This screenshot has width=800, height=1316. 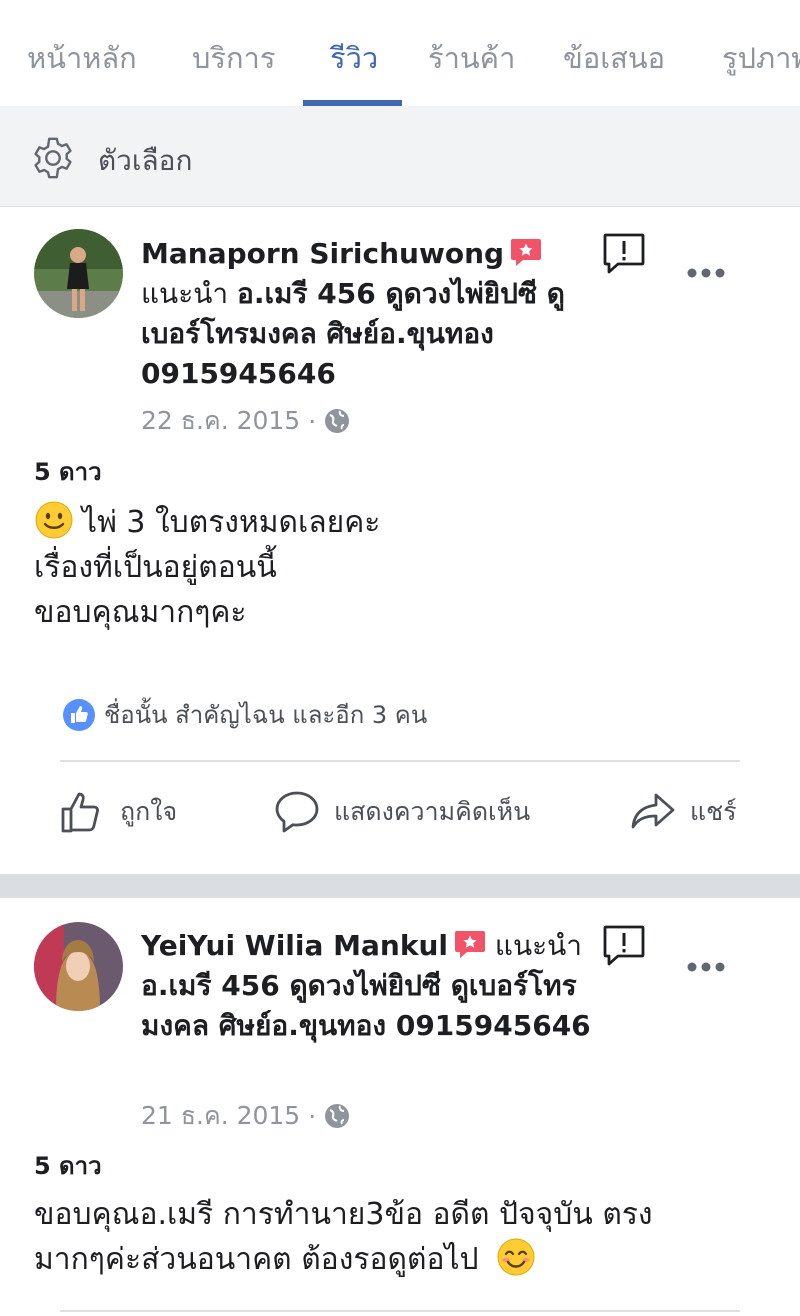 What do you see at coordinates (294, 945) in the screenshot?
I see `reviewer-name: YeiYui Wilia Mankul` at bounding box center [294, 945].